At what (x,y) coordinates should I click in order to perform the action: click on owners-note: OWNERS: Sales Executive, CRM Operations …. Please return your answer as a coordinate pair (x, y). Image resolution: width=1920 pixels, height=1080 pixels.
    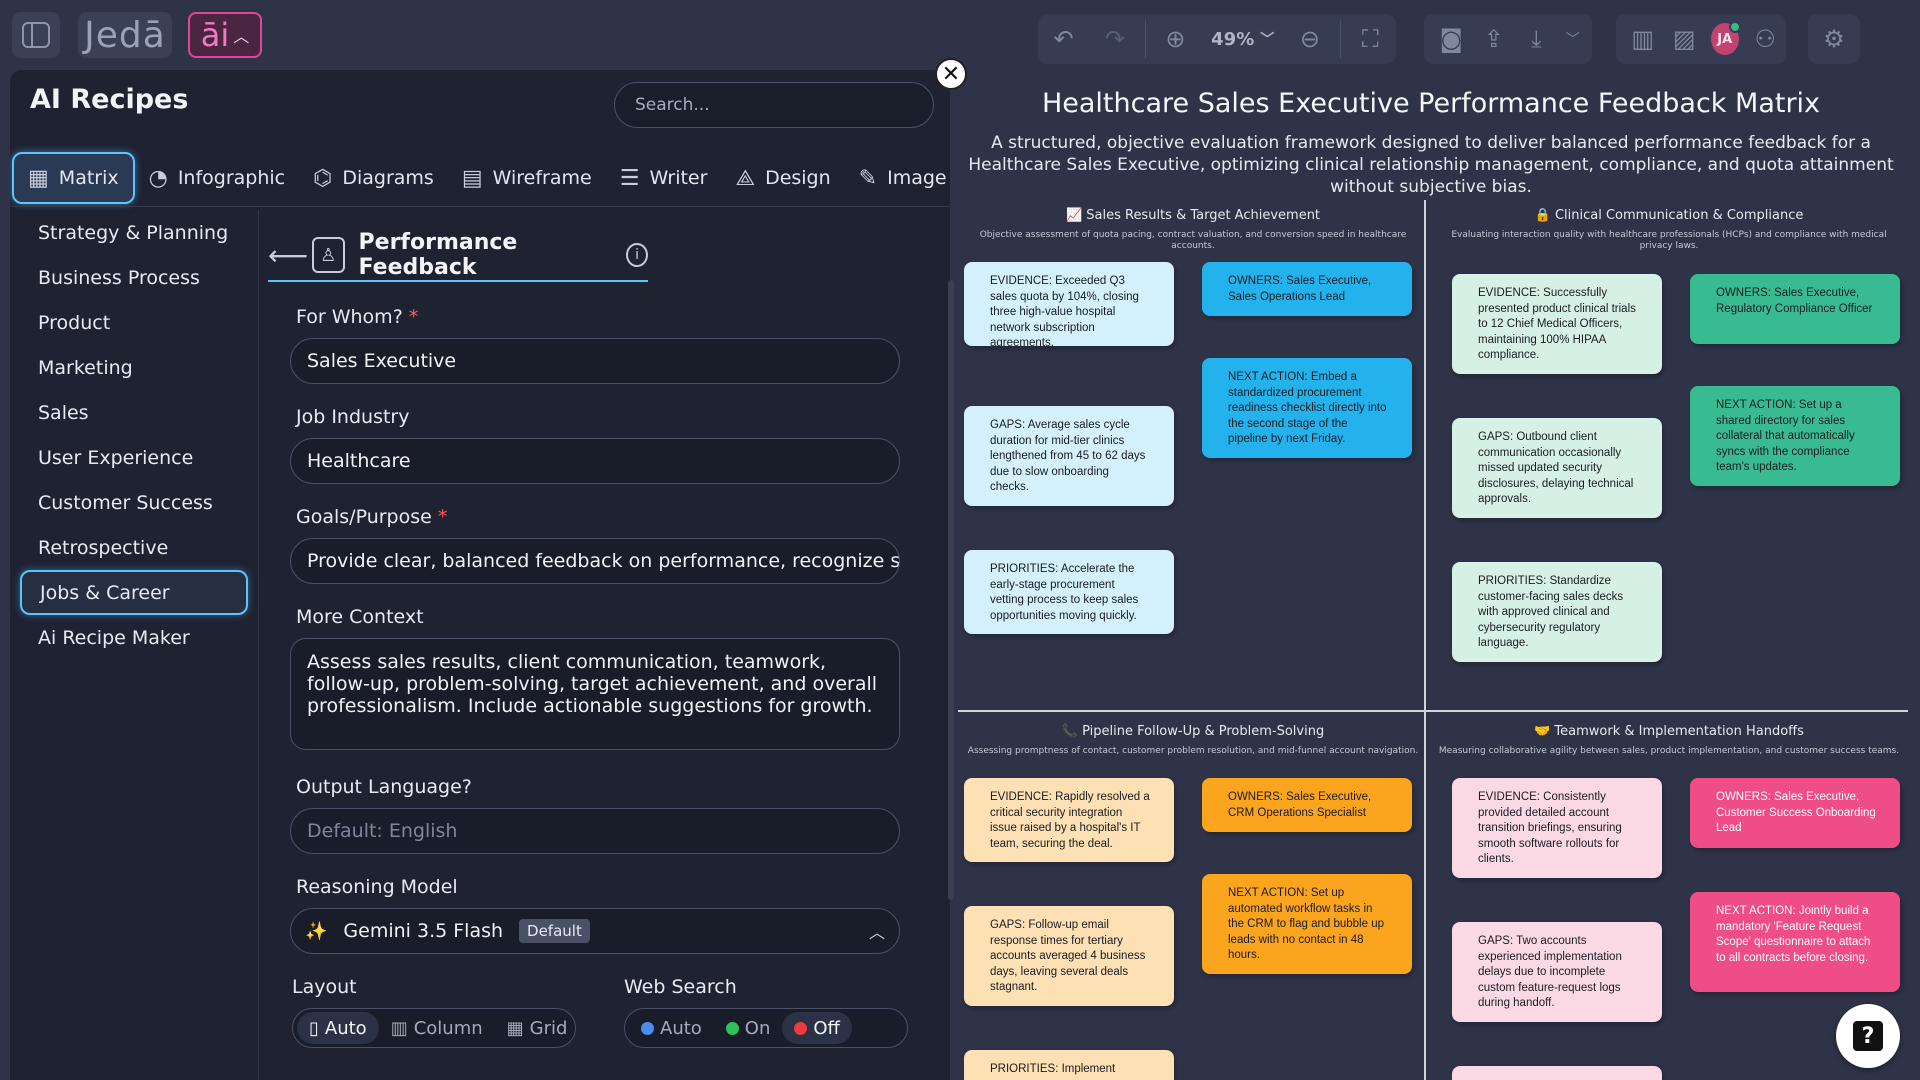
    Looking at the image, I should click on (1307, 805).